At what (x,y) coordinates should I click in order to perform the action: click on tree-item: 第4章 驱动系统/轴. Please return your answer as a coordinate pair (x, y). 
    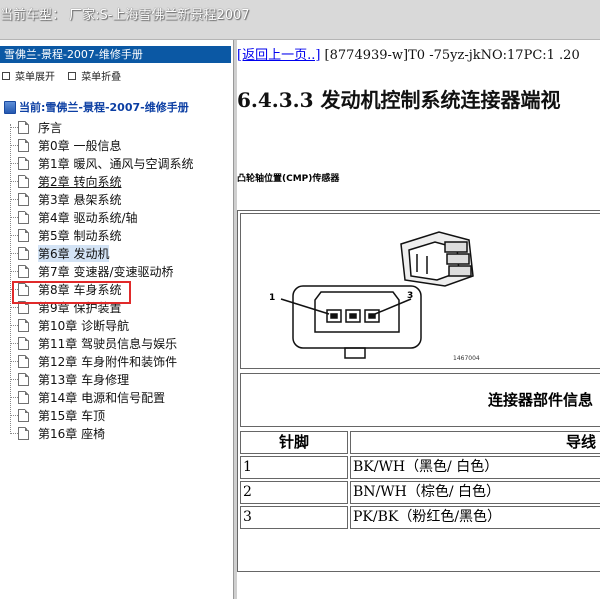
    Looking at the image, I should click on (74, 217).